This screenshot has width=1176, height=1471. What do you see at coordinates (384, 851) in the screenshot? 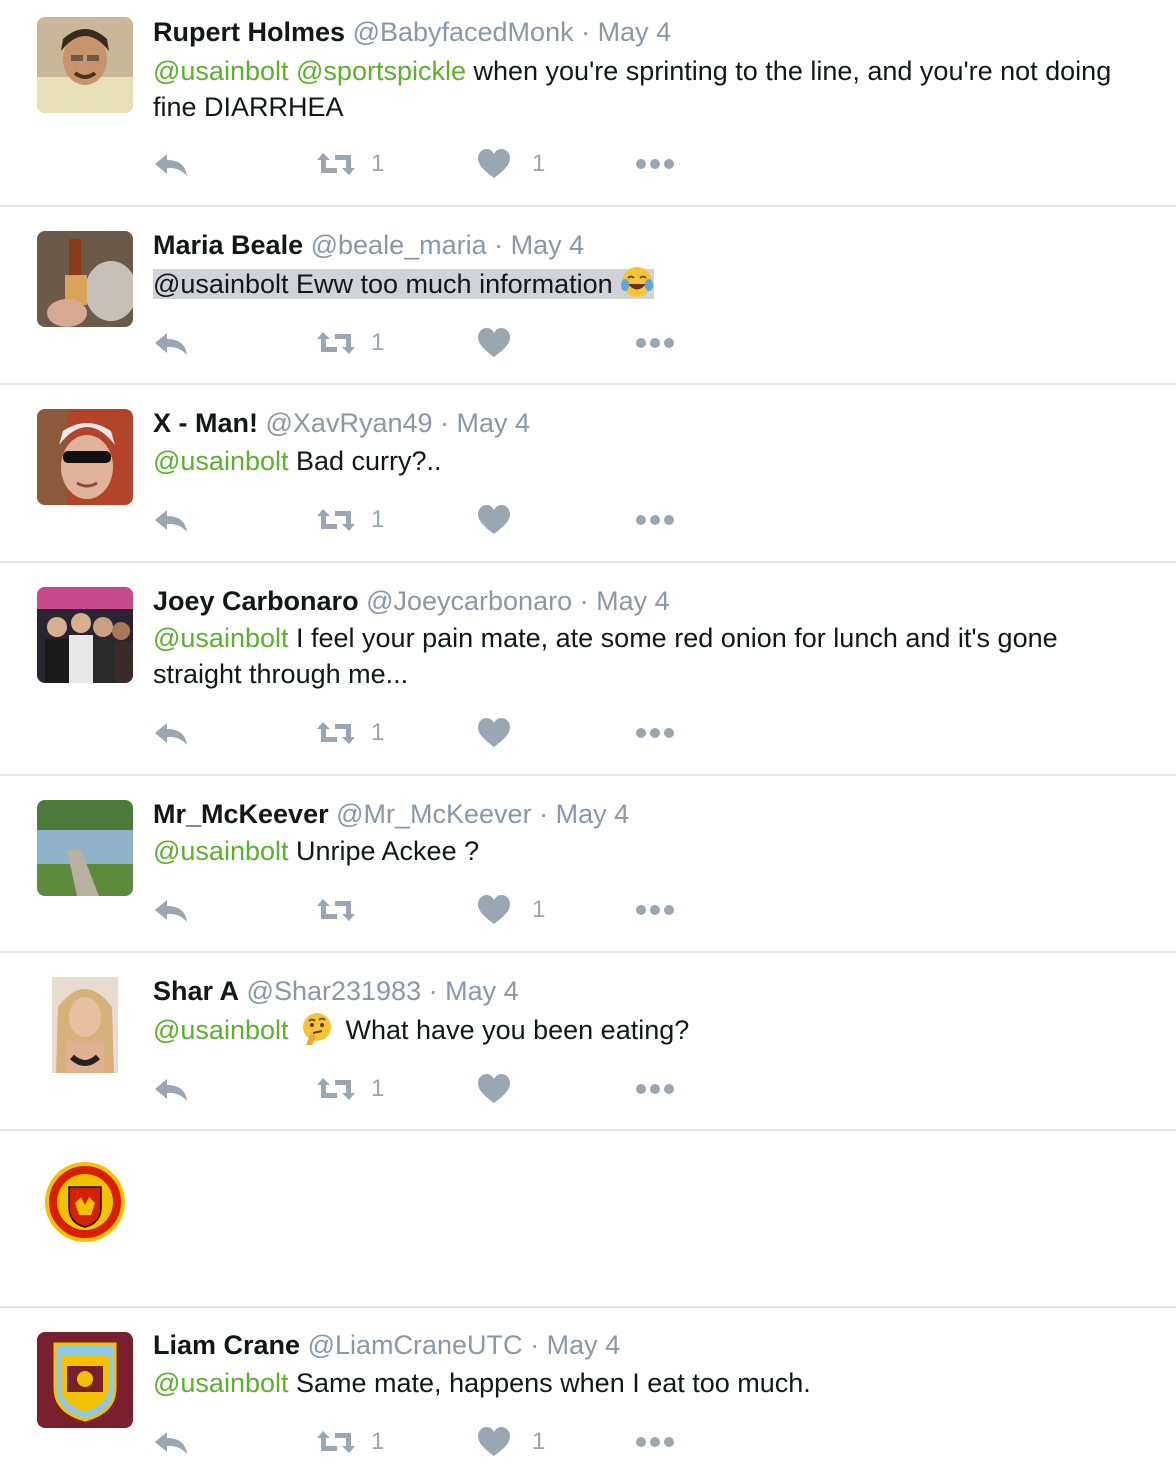
I see `tweet-body: Unripe Ackee ?` at bounding box center [384, 851].